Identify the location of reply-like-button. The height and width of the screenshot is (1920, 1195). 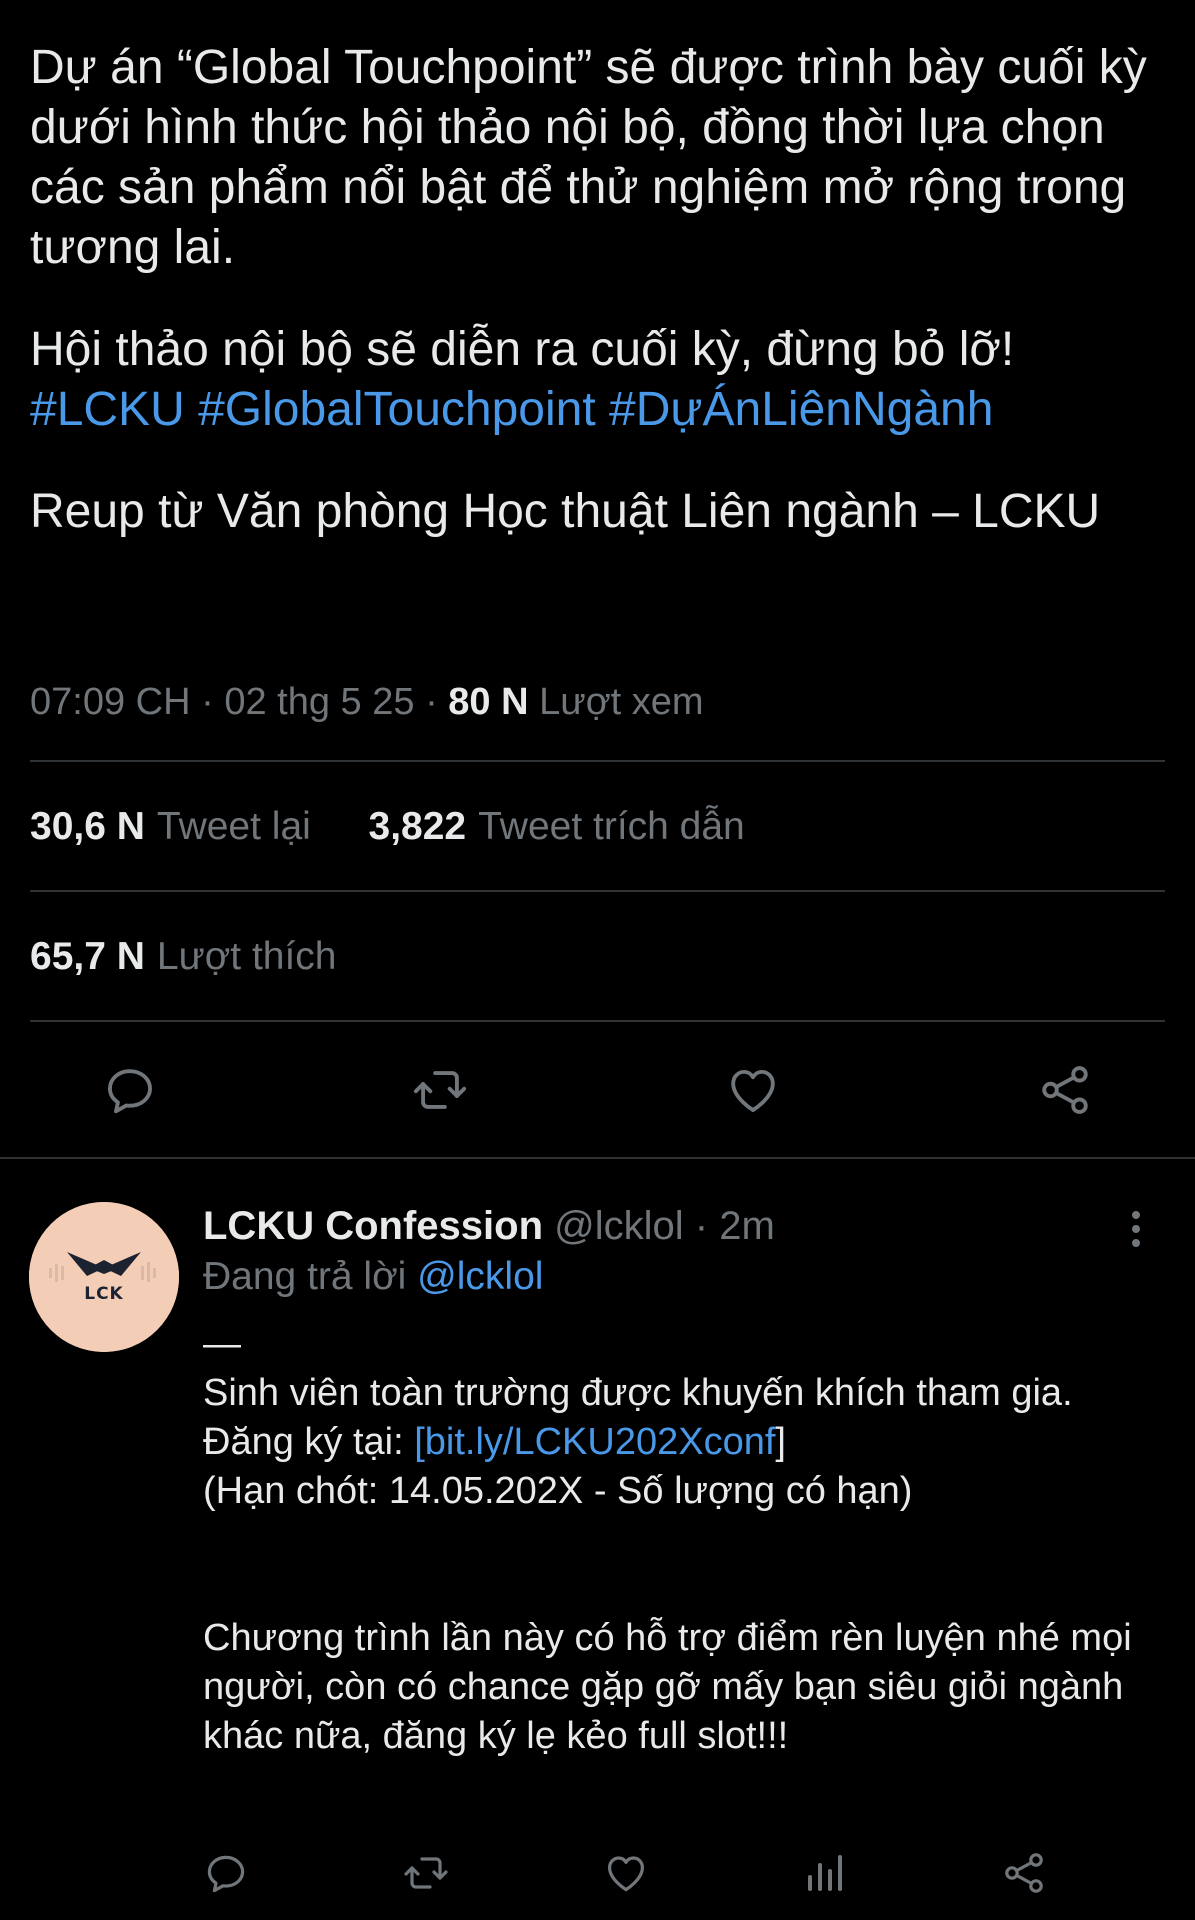
(626, 1873).